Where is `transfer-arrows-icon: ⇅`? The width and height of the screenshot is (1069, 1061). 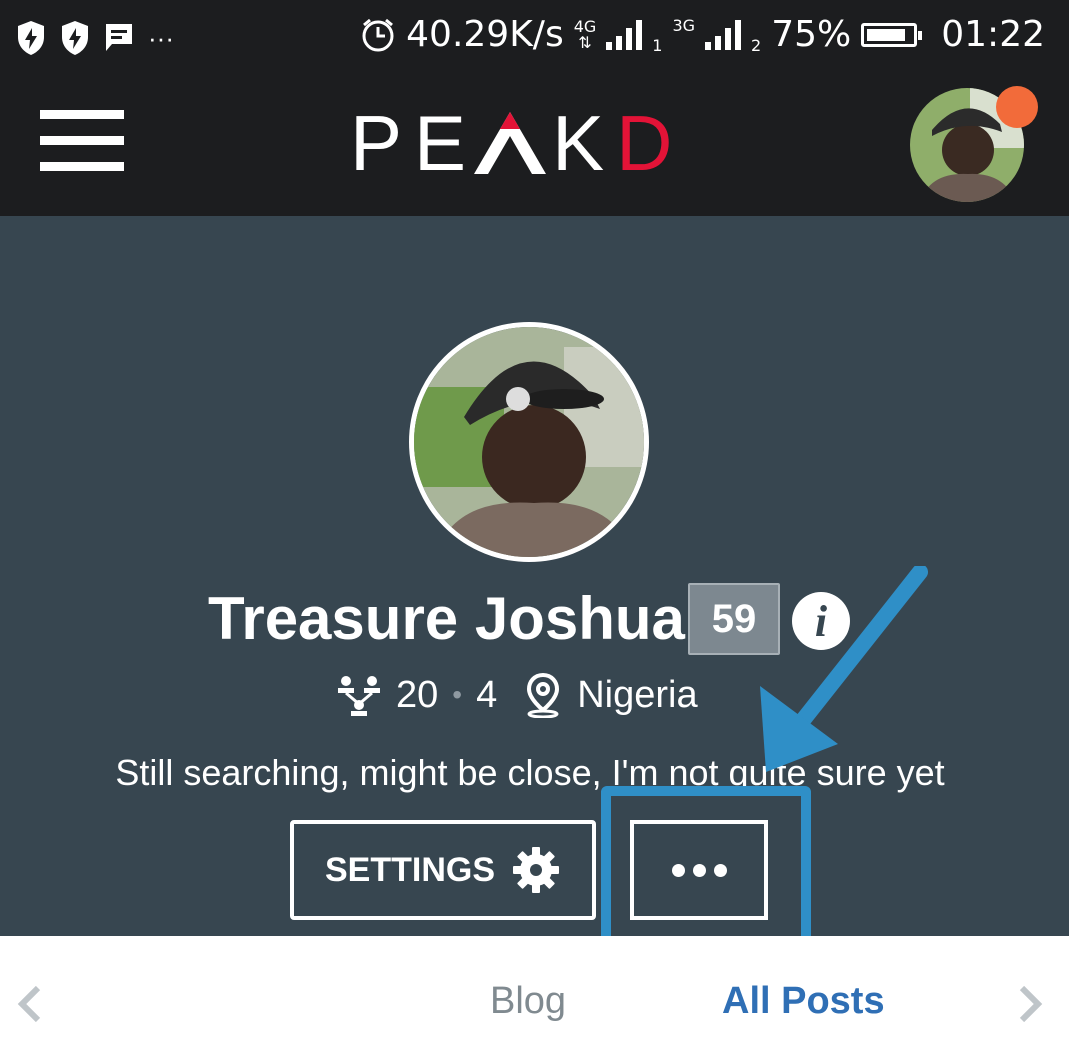 transfer-arrows-icon: ⇅ is located at coordinates (585, 42).